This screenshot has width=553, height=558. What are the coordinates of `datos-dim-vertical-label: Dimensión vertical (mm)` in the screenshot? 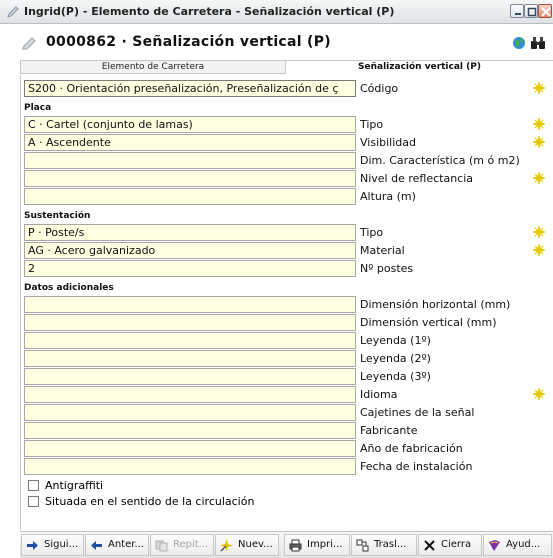 It's located at (428, 322).